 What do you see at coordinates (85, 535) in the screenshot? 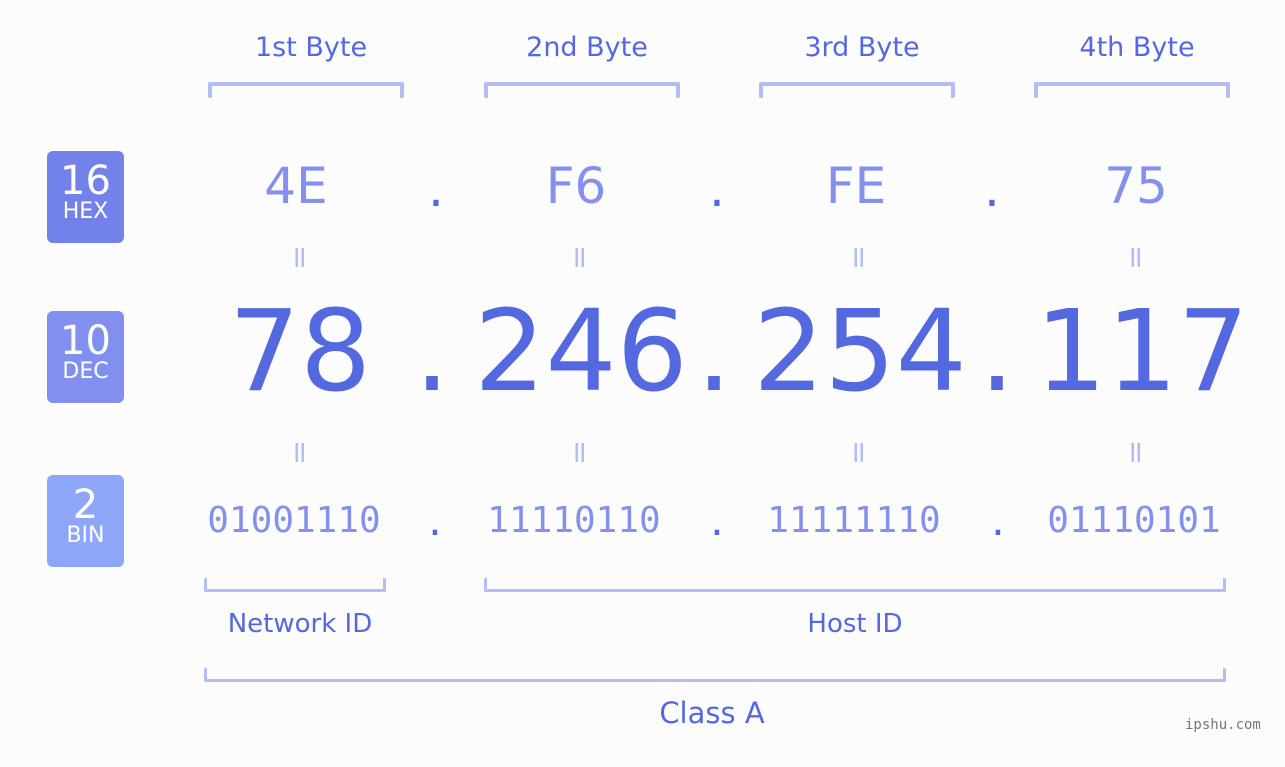
I see `bin-label: BIN` at bounding box center [85, 535].